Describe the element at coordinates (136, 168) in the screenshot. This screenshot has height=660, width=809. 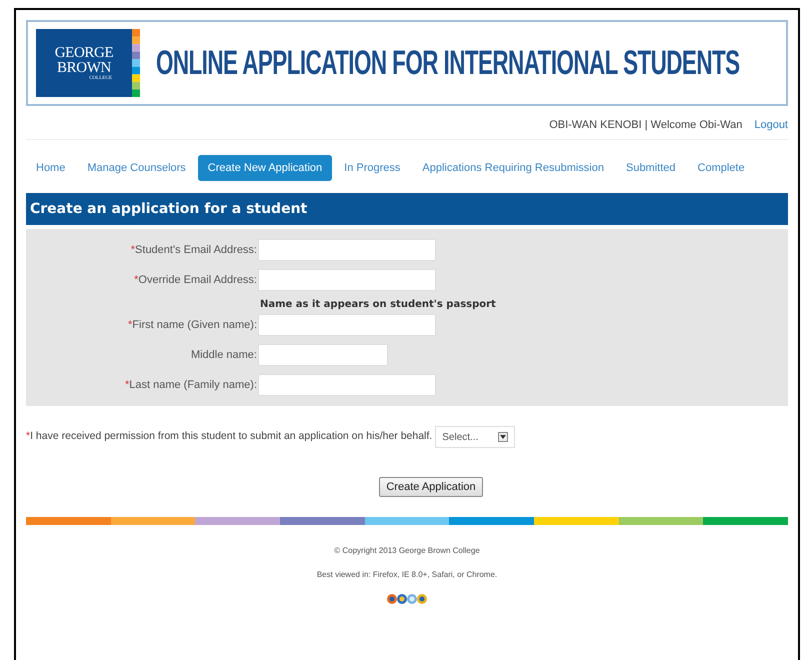
I see `nav-tab: Manage Counselors` at that location.